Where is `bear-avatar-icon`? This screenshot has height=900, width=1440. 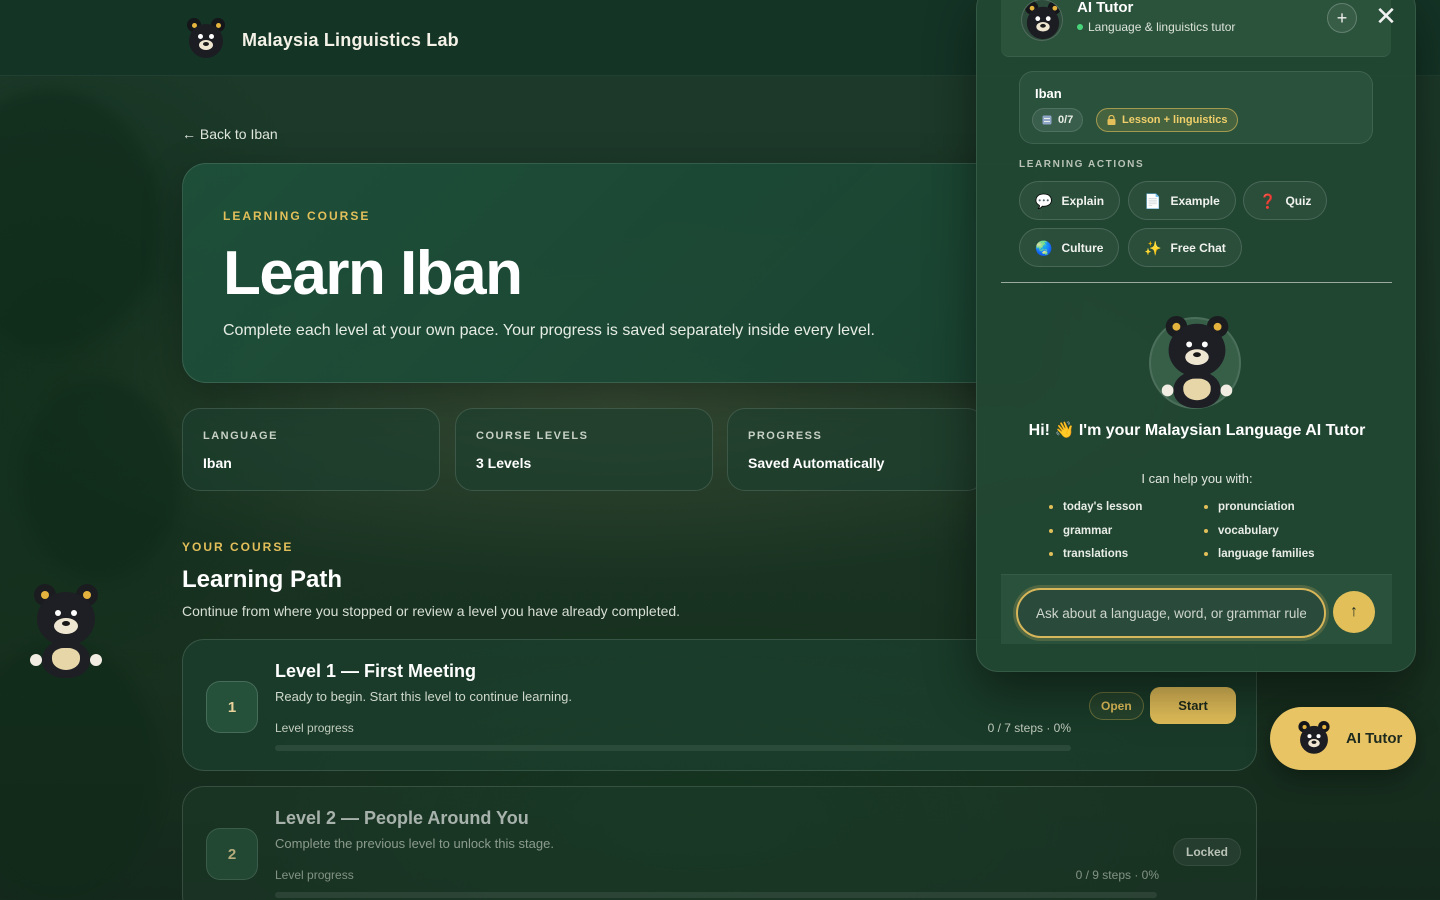 bear-avatar-icon is located at coordinates (1042, 20).